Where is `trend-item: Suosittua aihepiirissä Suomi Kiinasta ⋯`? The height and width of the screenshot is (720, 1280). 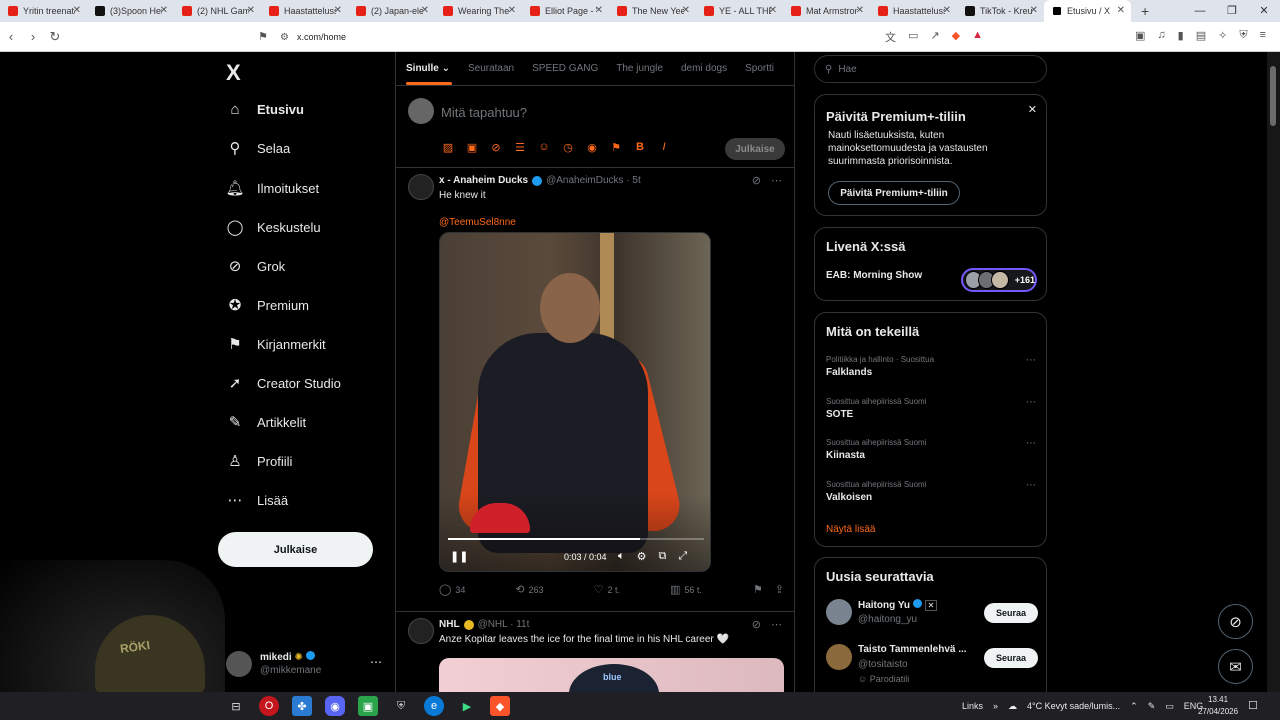 trend-item: Suosittua aihepiirissä Suomi Kiinasta ⋯ is located at coordinates (931, 449).